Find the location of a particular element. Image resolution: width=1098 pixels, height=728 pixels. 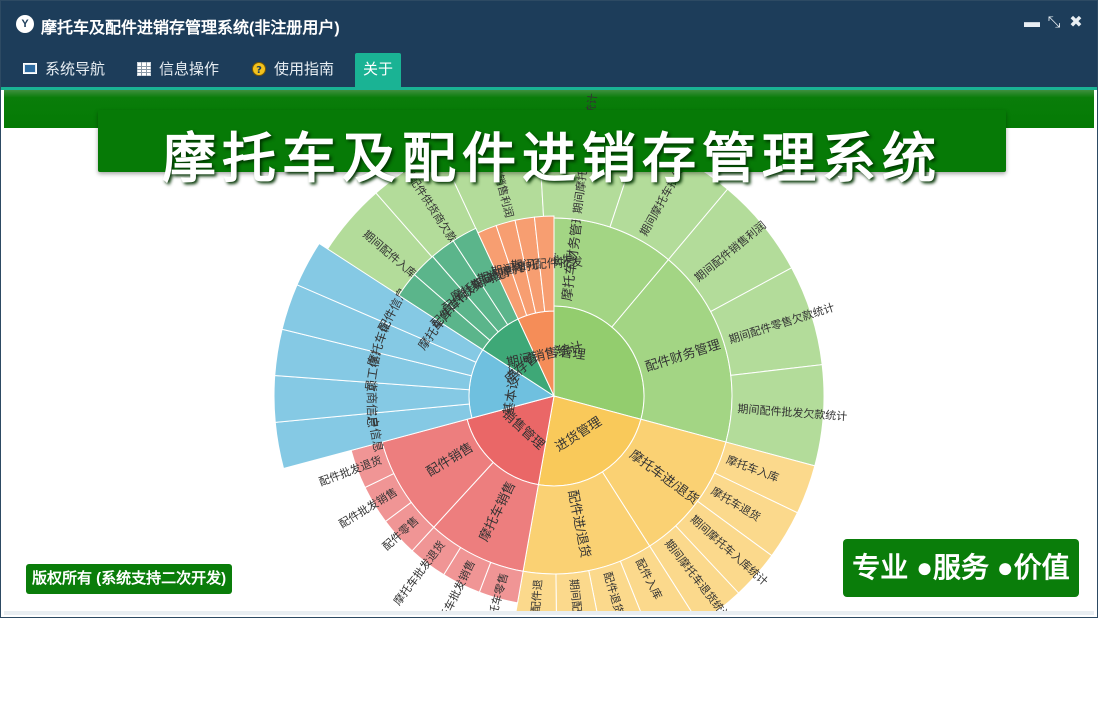

menu-item-system-nav: 系统导航 is located at coordinates (64, 70).